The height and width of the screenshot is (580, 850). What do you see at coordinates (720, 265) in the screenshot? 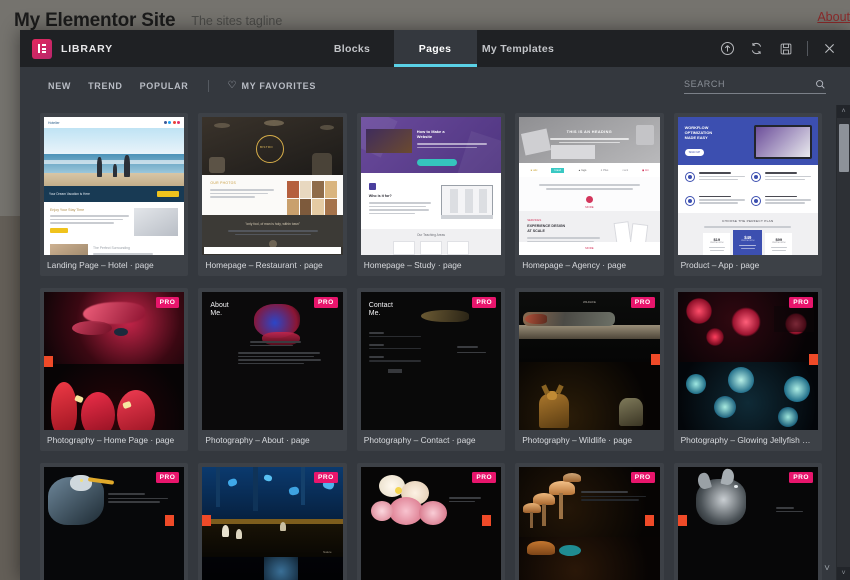
I see `template-card-label: Product – App · page` at bounding box center [720, 265].